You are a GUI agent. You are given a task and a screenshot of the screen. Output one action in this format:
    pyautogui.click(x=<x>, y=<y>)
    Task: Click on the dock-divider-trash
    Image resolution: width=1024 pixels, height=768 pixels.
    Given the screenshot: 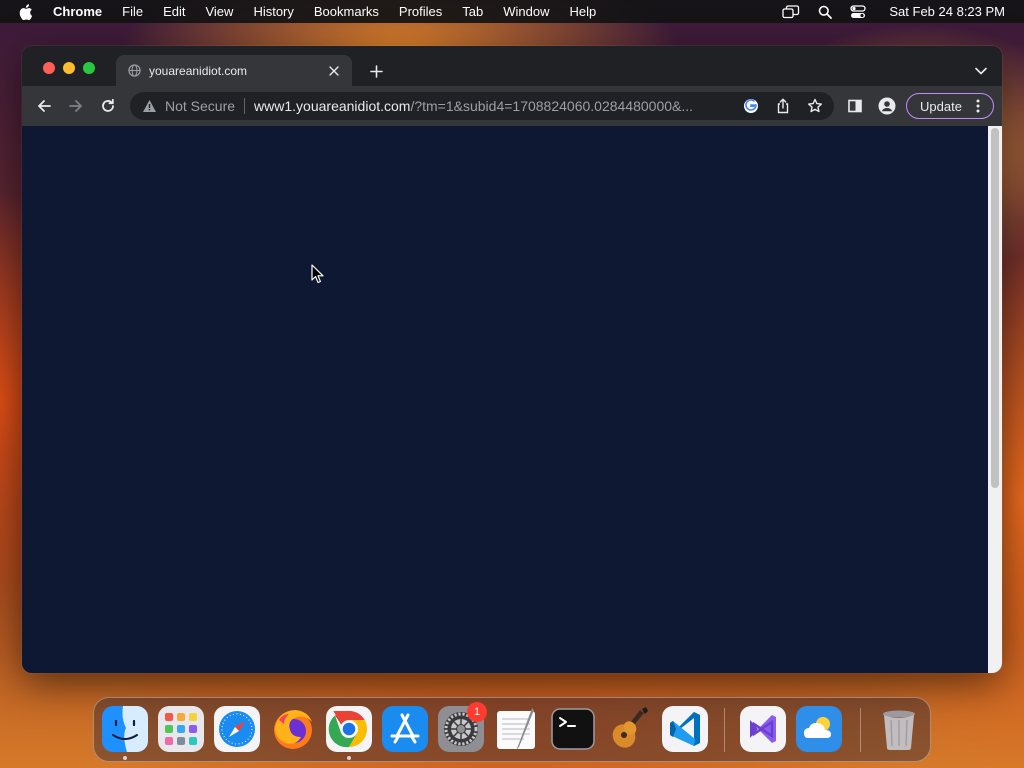 What is the action you would take?
    pyautogui.click(x=860, y=730)
    